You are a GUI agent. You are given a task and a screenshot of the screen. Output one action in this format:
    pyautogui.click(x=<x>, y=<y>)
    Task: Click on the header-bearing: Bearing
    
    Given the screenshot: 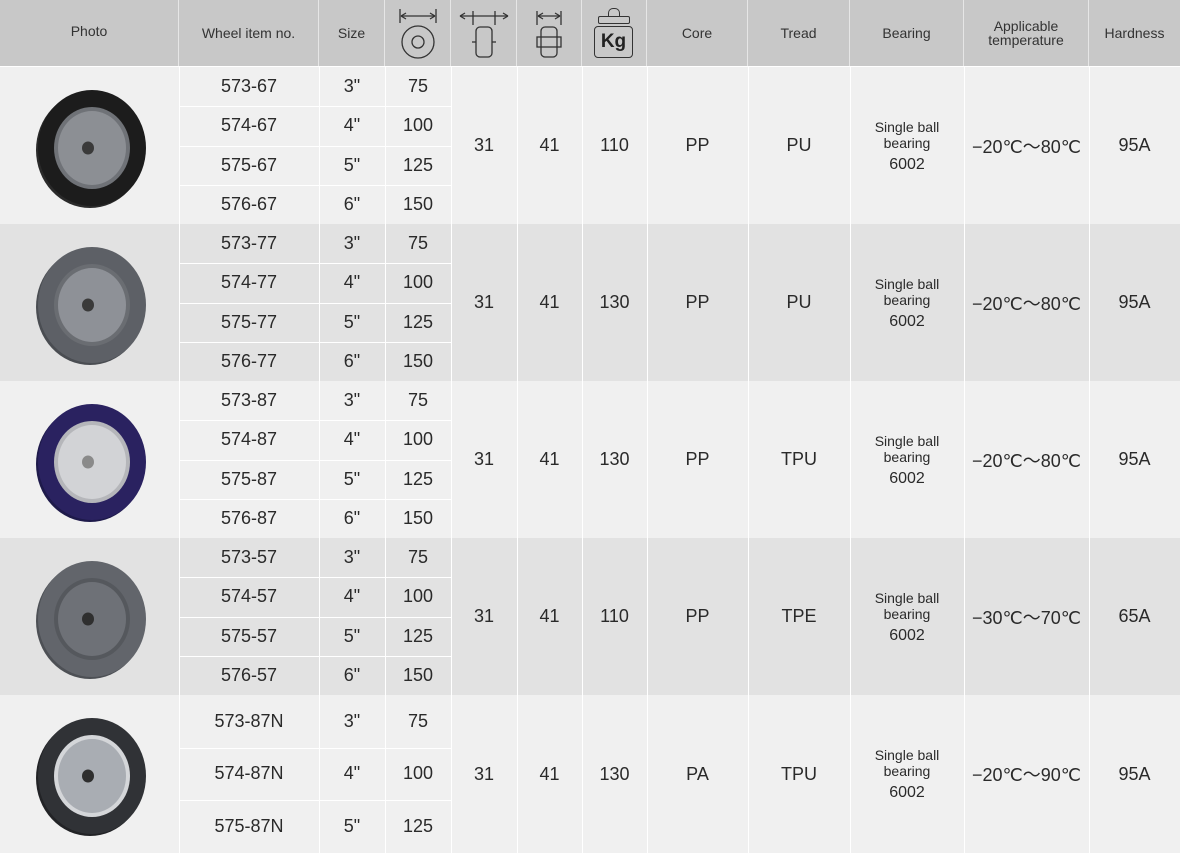 What is the action you would take?
    pyautogui.click(x=907, y=33)
    